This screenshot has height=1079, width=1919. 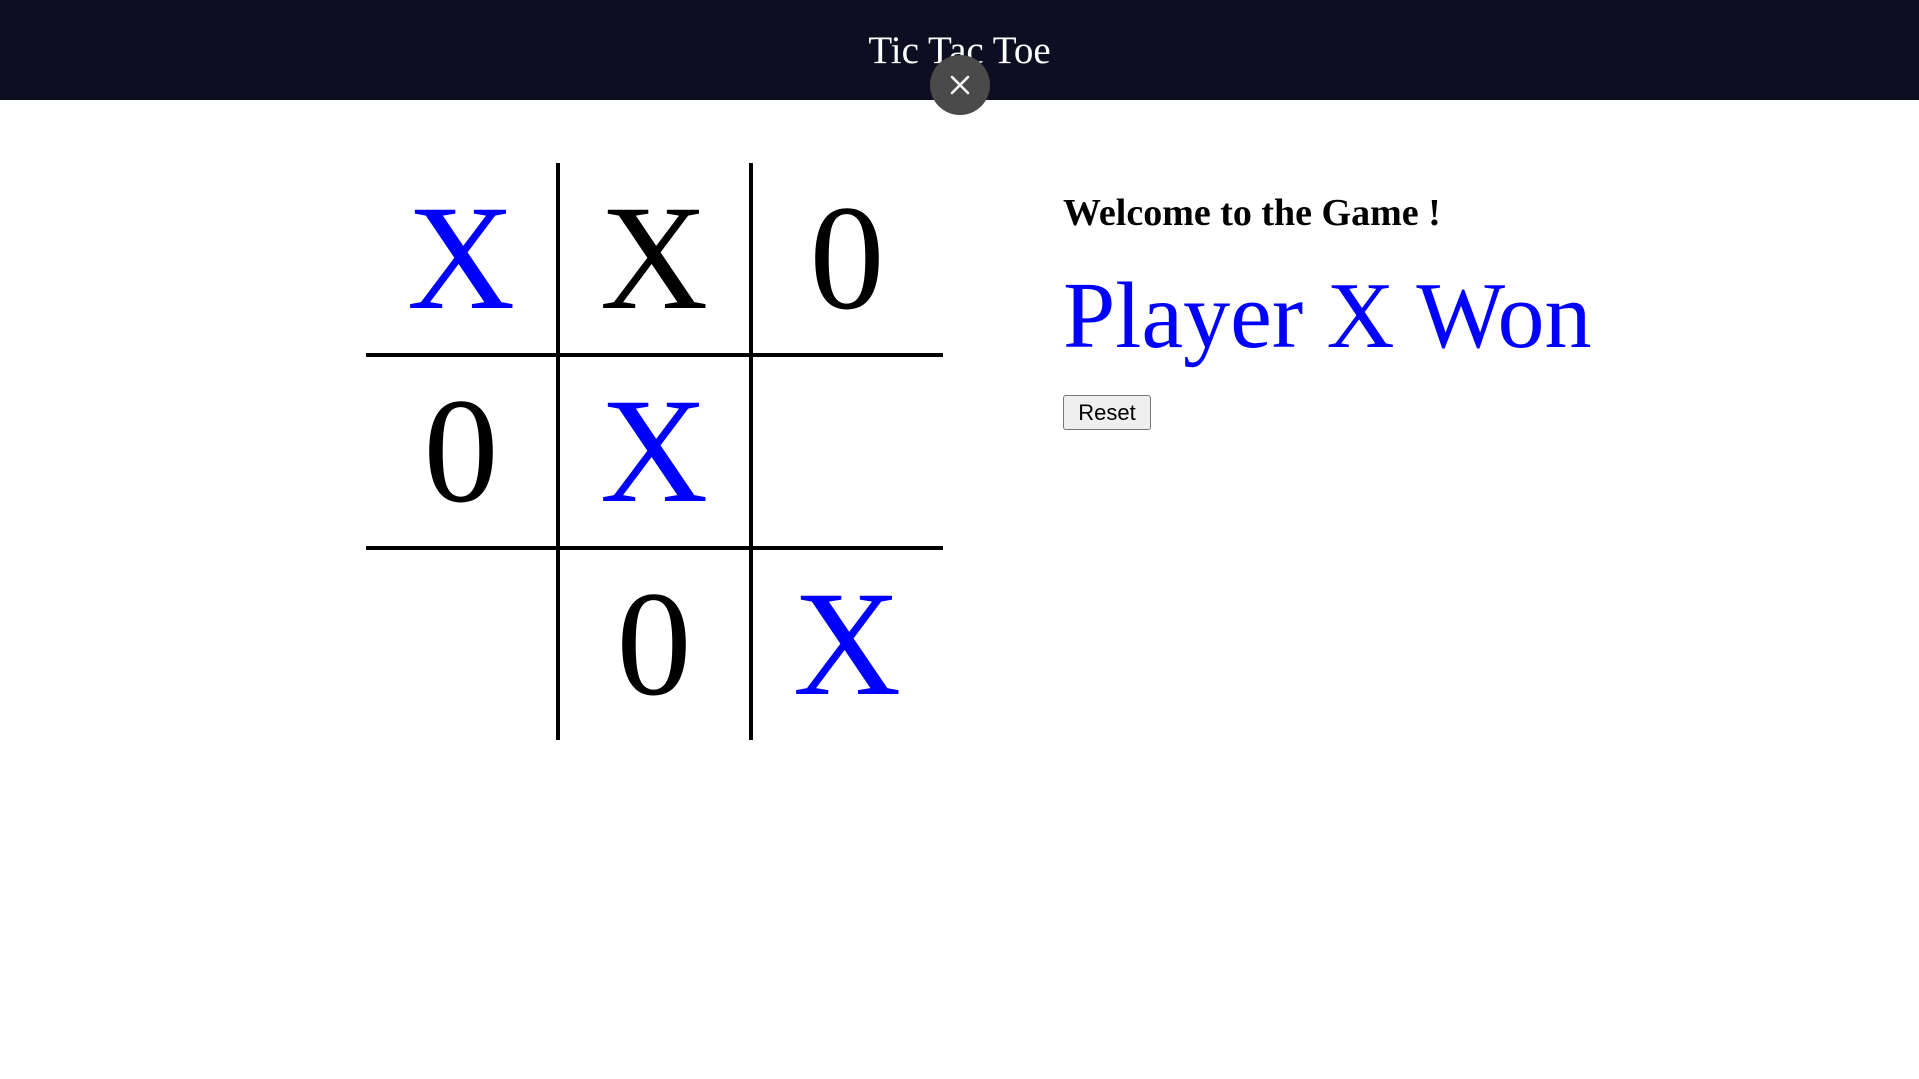 I want to click on close-button, so click(x=960, y=85).